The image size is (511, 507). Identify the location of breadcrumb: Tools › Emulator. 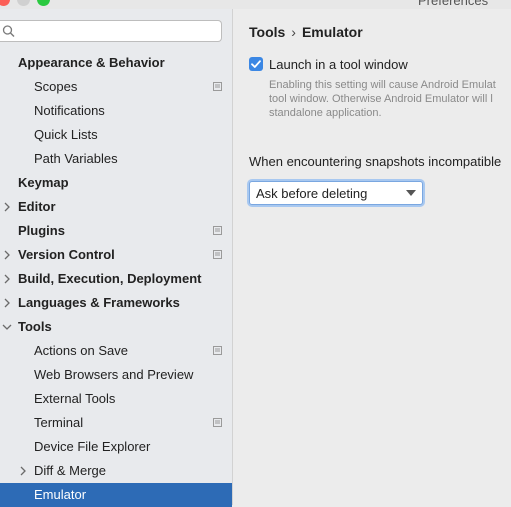
(306, 32).